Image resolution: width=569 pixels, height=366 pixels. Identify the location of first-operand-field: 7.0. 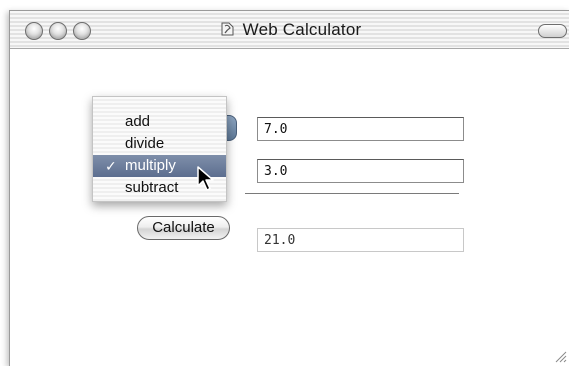
(360, 129).